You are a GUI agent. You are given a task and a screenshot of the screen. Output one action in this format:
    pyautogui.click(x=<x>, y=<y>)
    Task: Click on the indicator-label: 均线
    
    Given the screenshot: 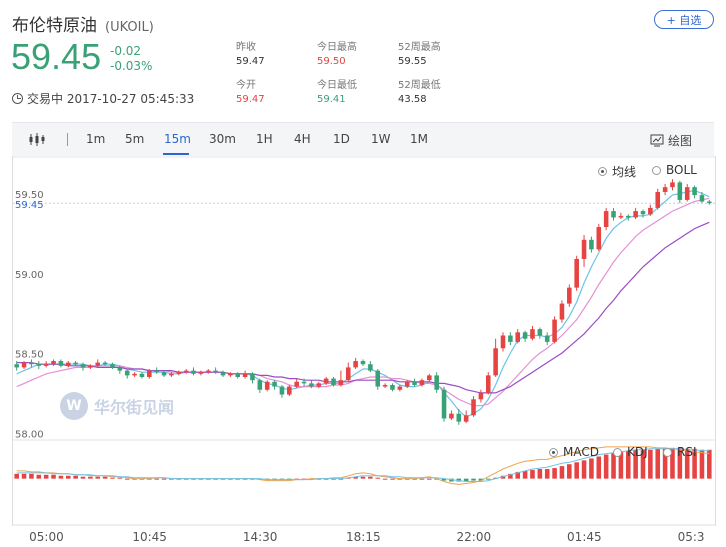 What is the action you would take?
    pyautogui.click(x=624, y=172)
    